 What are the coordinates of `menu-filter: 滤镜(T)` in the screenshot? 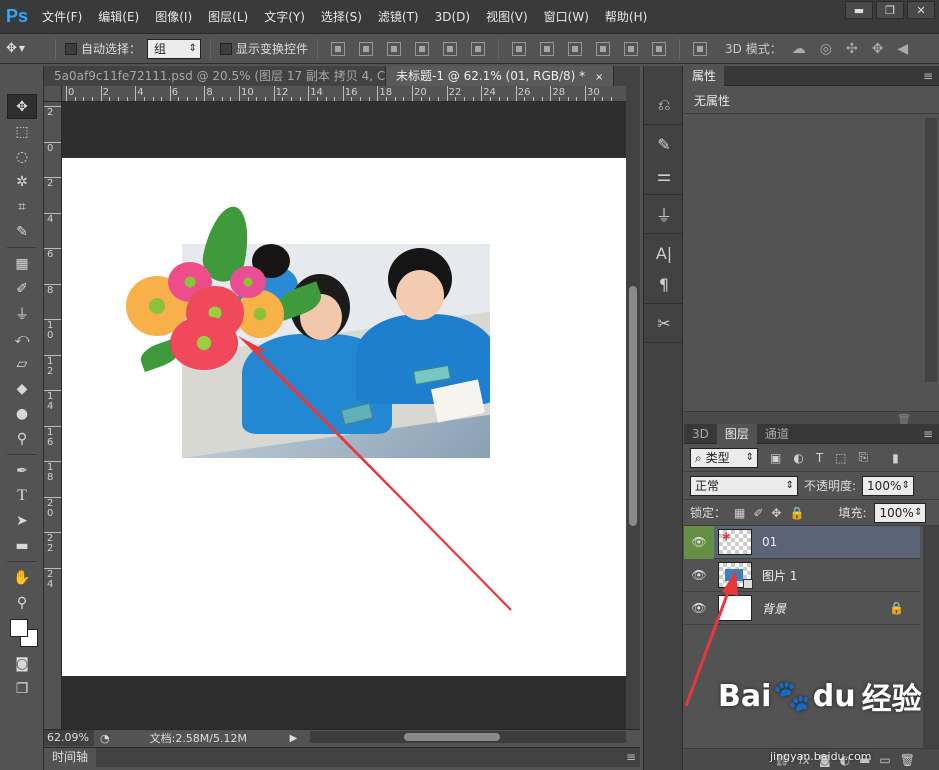 It's located at (398, 17).